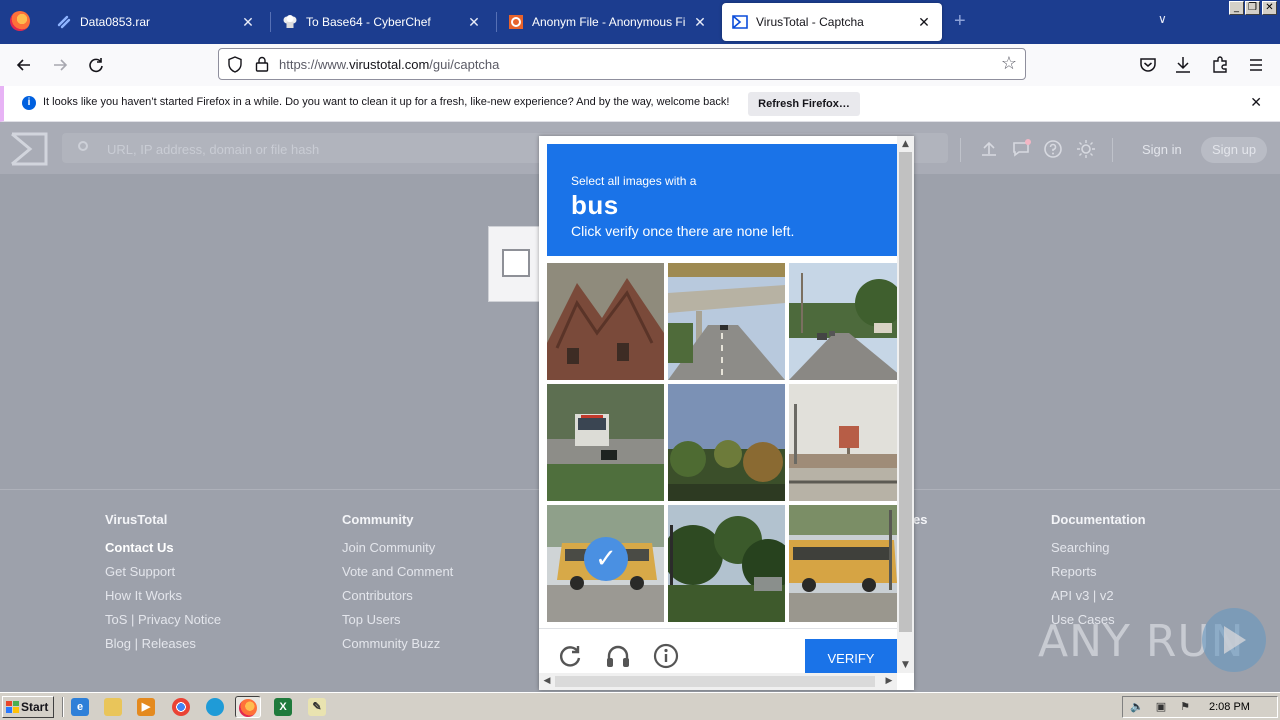 Image resolution: width=1280 pixels, height=720 pixels. What do you see at coordinates (1161, 707) in the screenshot?
I see `network-icon: ▣` at bounding box center [1161, 707].